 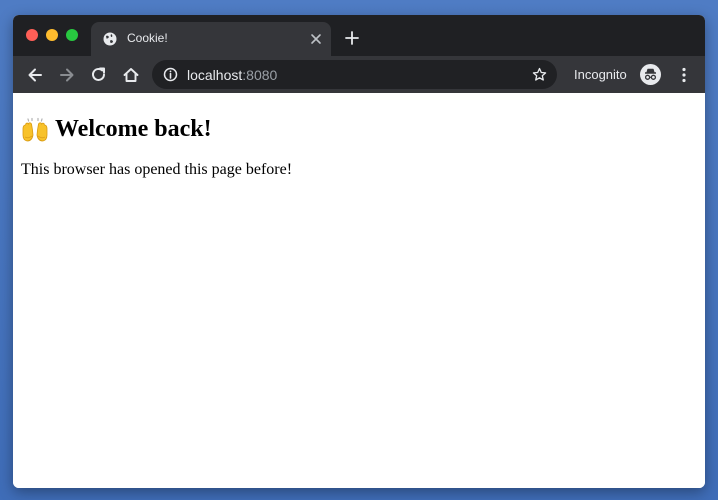 I want to click on url-port: :8080, so click(x=260, y=75).